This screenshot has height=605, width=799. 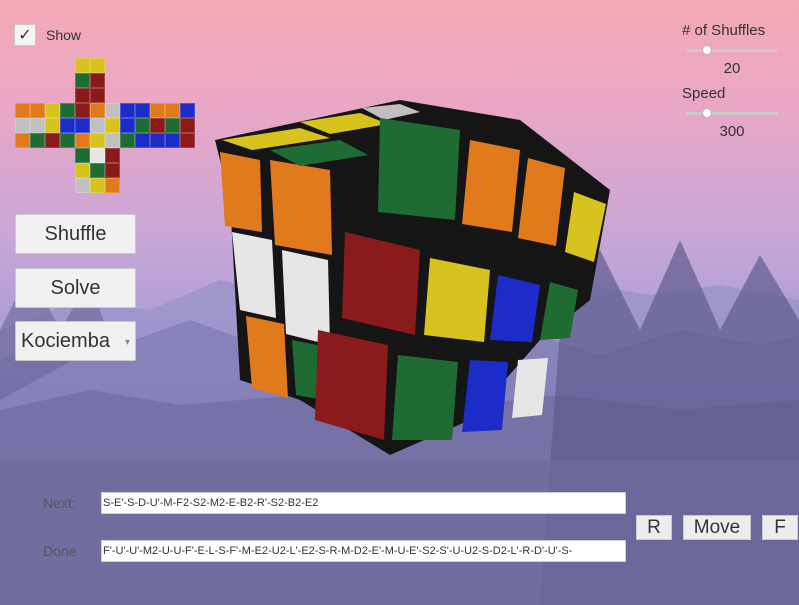 I want to click on done-label: Done, so click(x=60, y=551).